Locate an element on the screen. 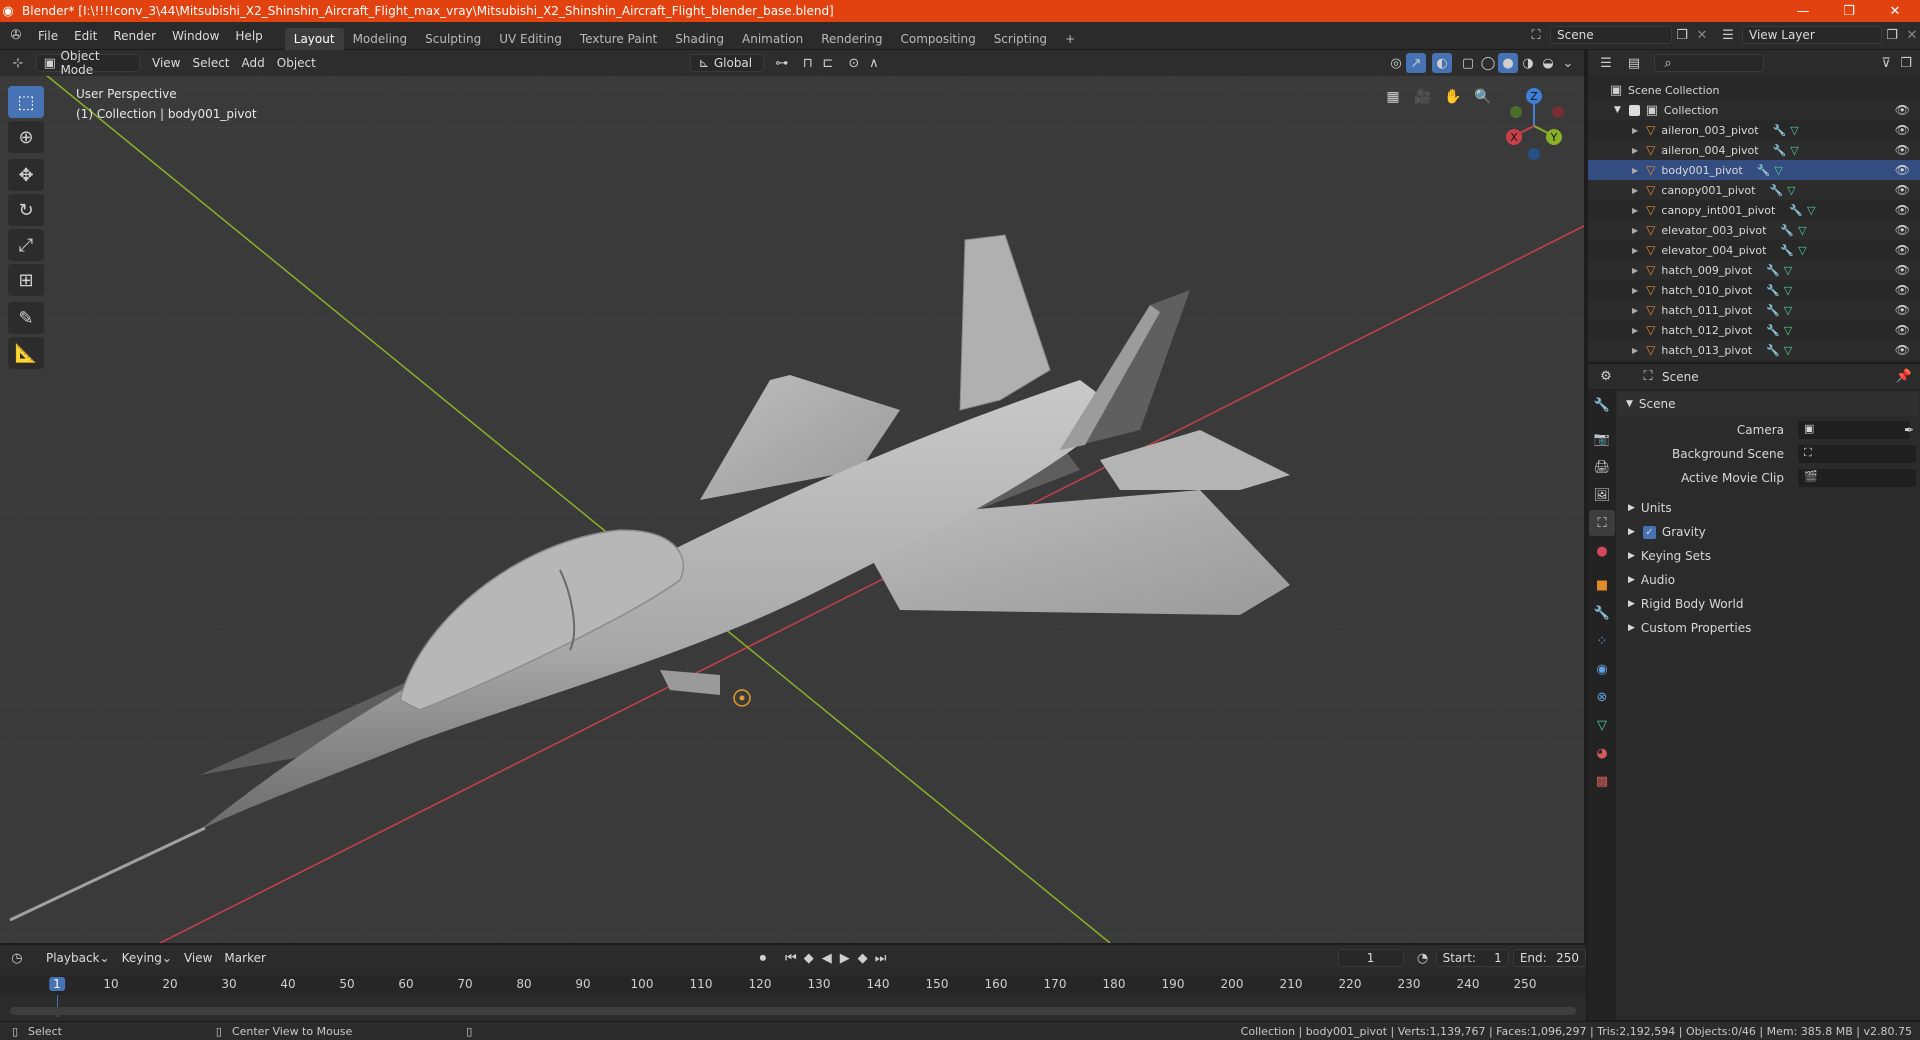 This screenshot has width=1920, height=1040. falloff-icon: ∧ is located at coordinates (874, 63).